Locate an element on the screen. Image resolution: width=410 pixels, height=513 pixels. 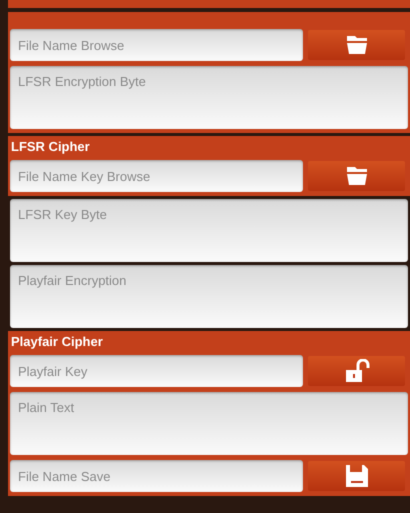
text-field: File Name Key Browse is located at coordinates (156, 176).